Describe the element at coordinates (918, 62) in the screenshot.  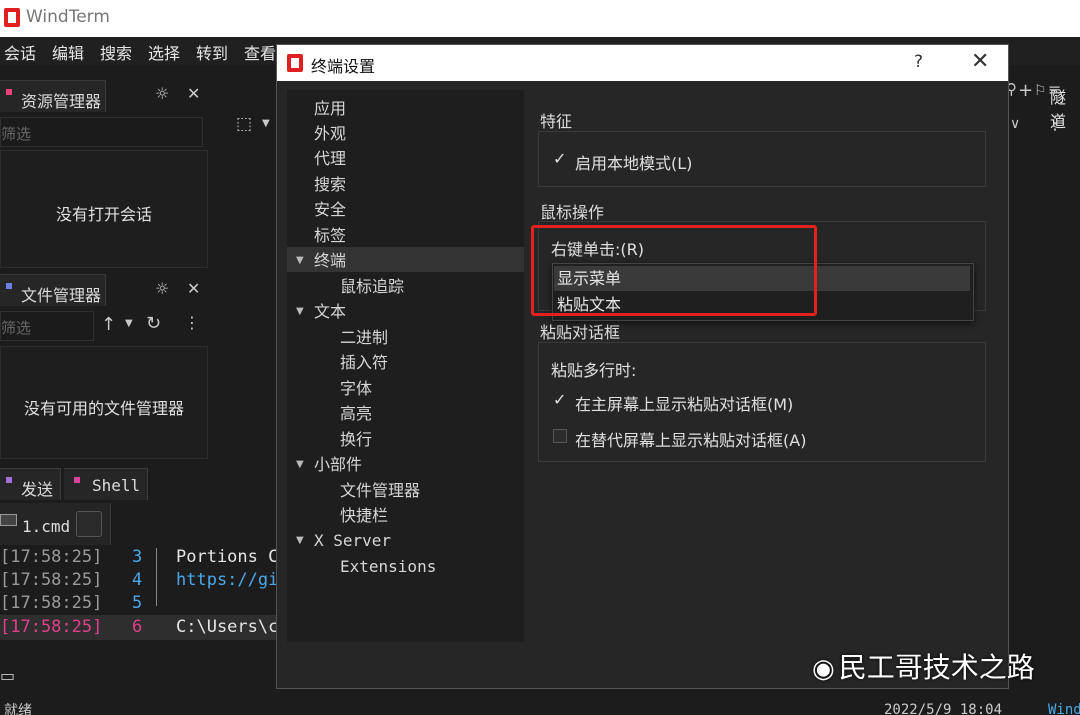
I see `help-button: ?` at that location.